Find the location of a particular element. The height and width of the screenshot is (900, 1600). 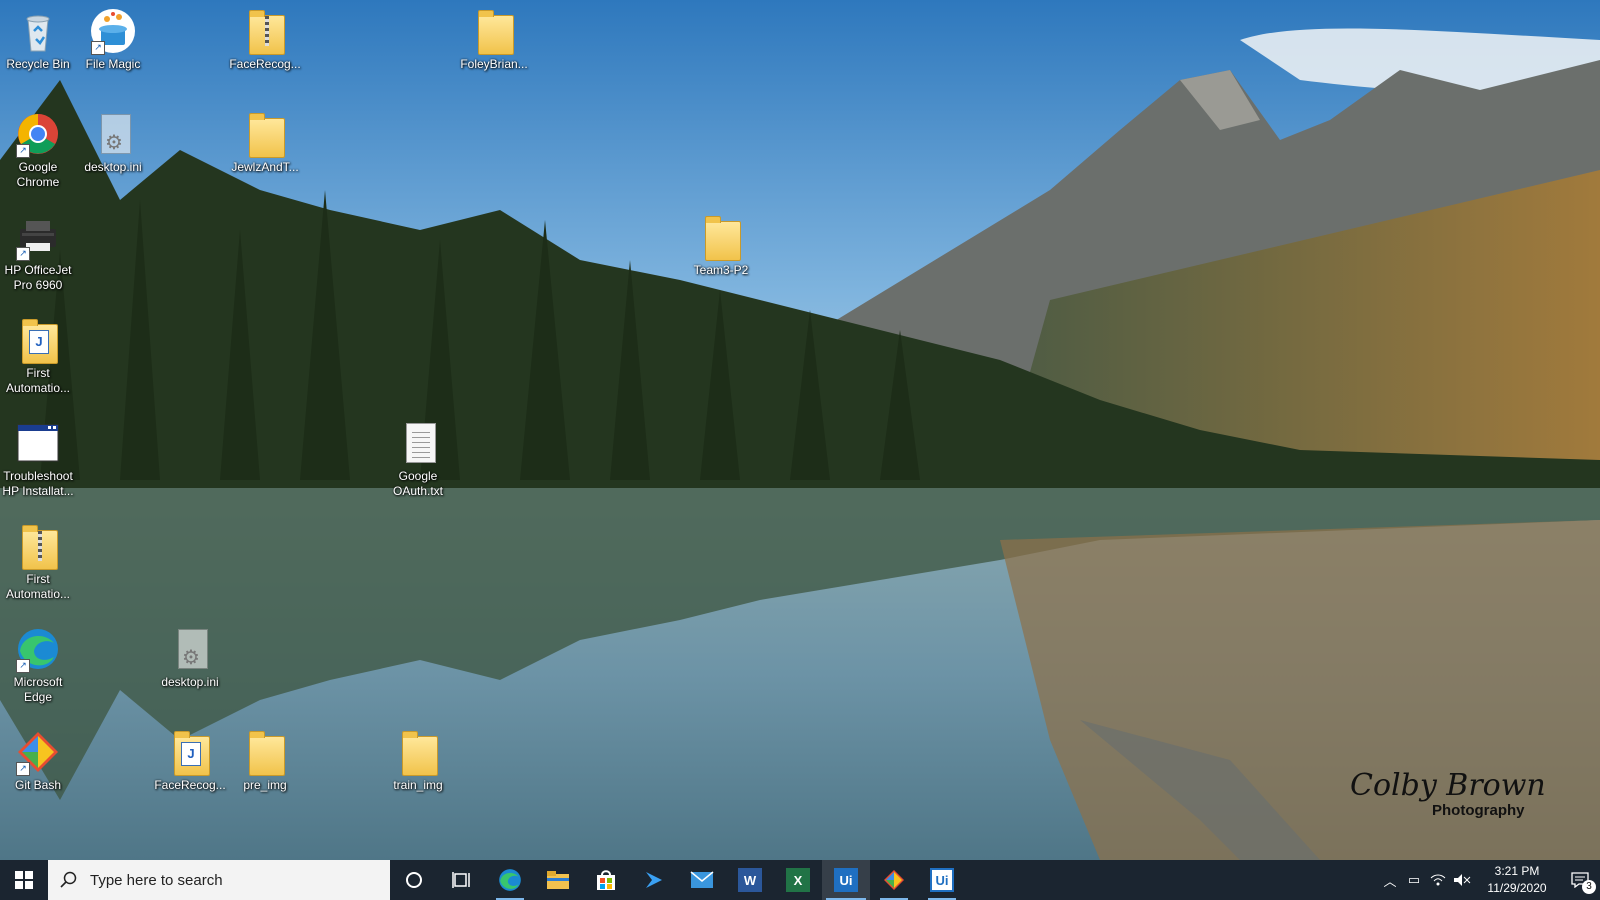

start-button is located at coordinates (24, 880).